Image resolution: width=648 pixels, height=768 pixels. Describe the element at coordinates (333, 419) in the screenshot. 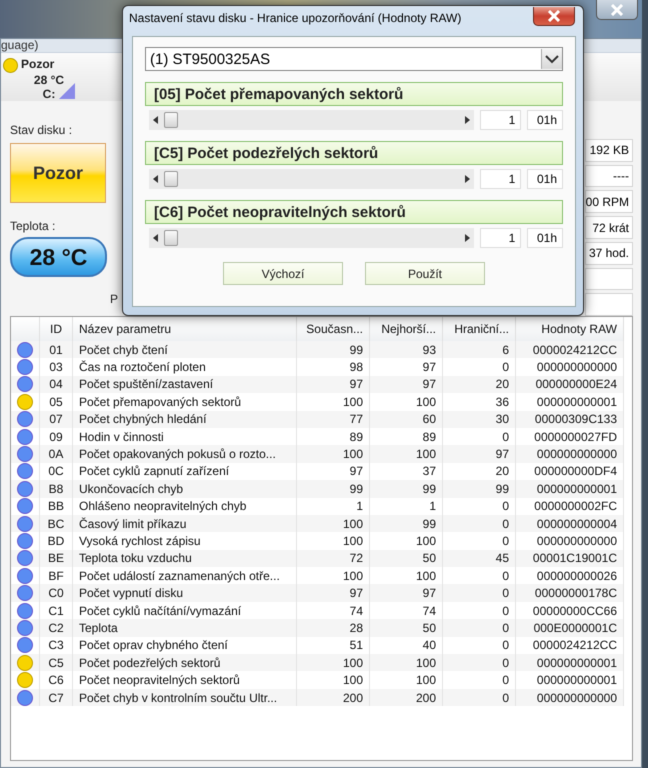

I see `table-cell: 77` at that location.